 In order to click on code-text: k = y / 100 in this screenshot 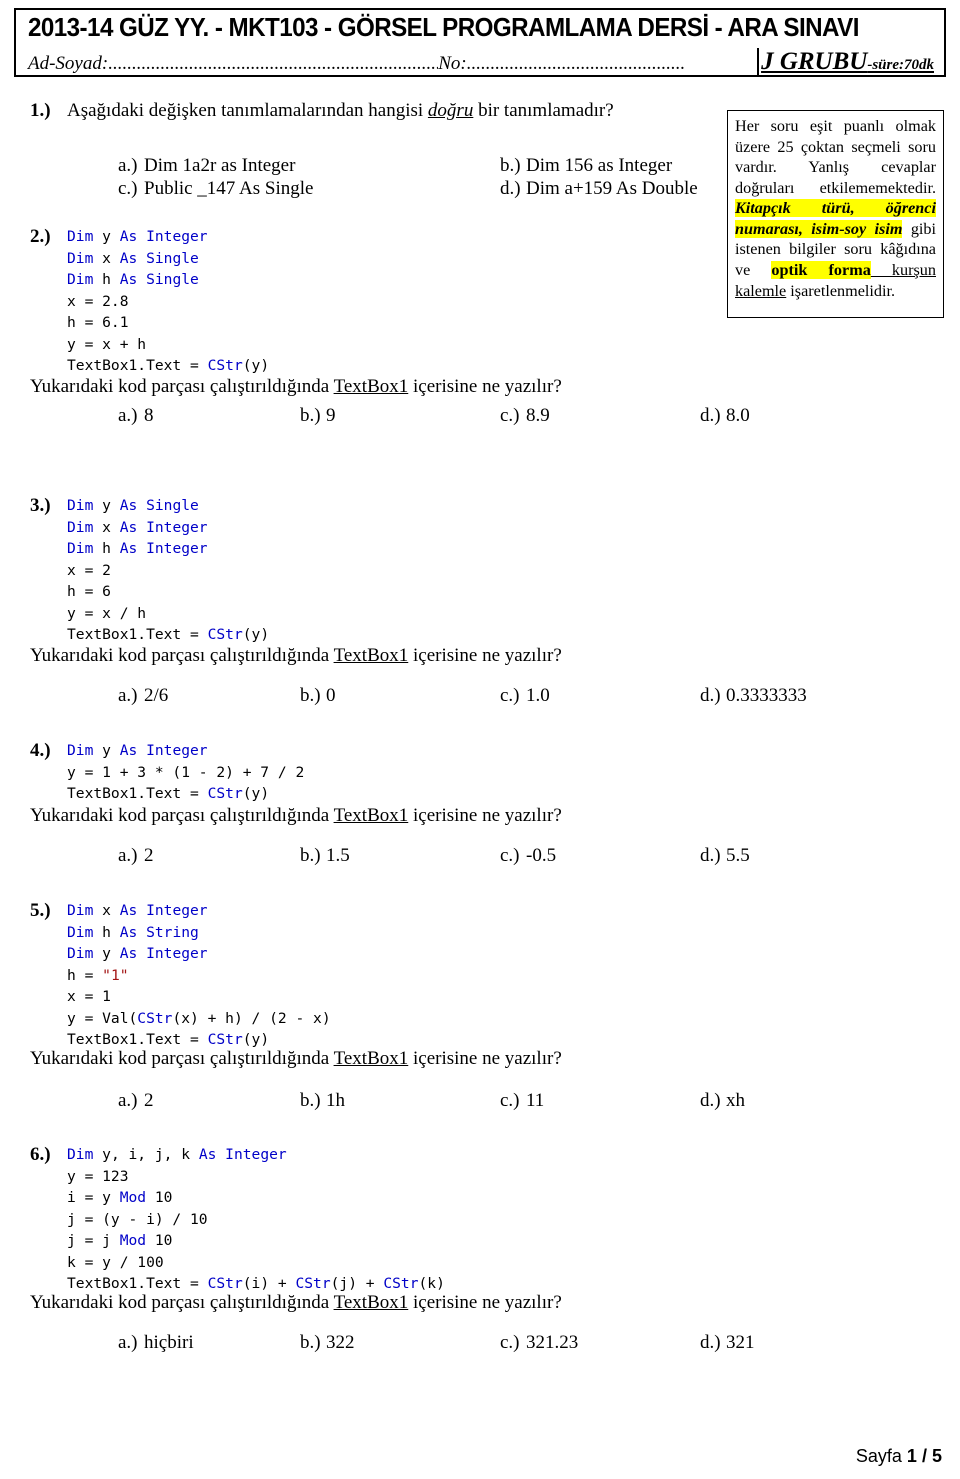, I will do `click(115, 1262)`.